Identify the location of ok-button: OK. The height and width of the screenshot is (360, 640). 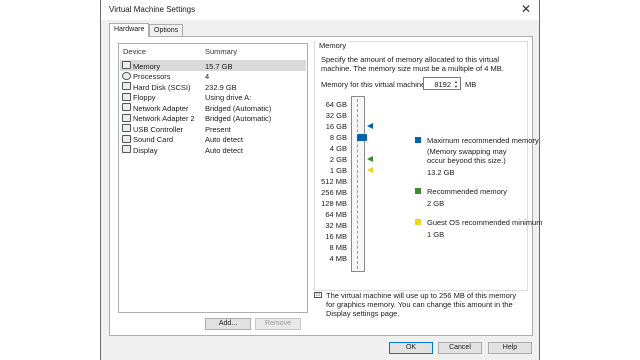
(411, 348).